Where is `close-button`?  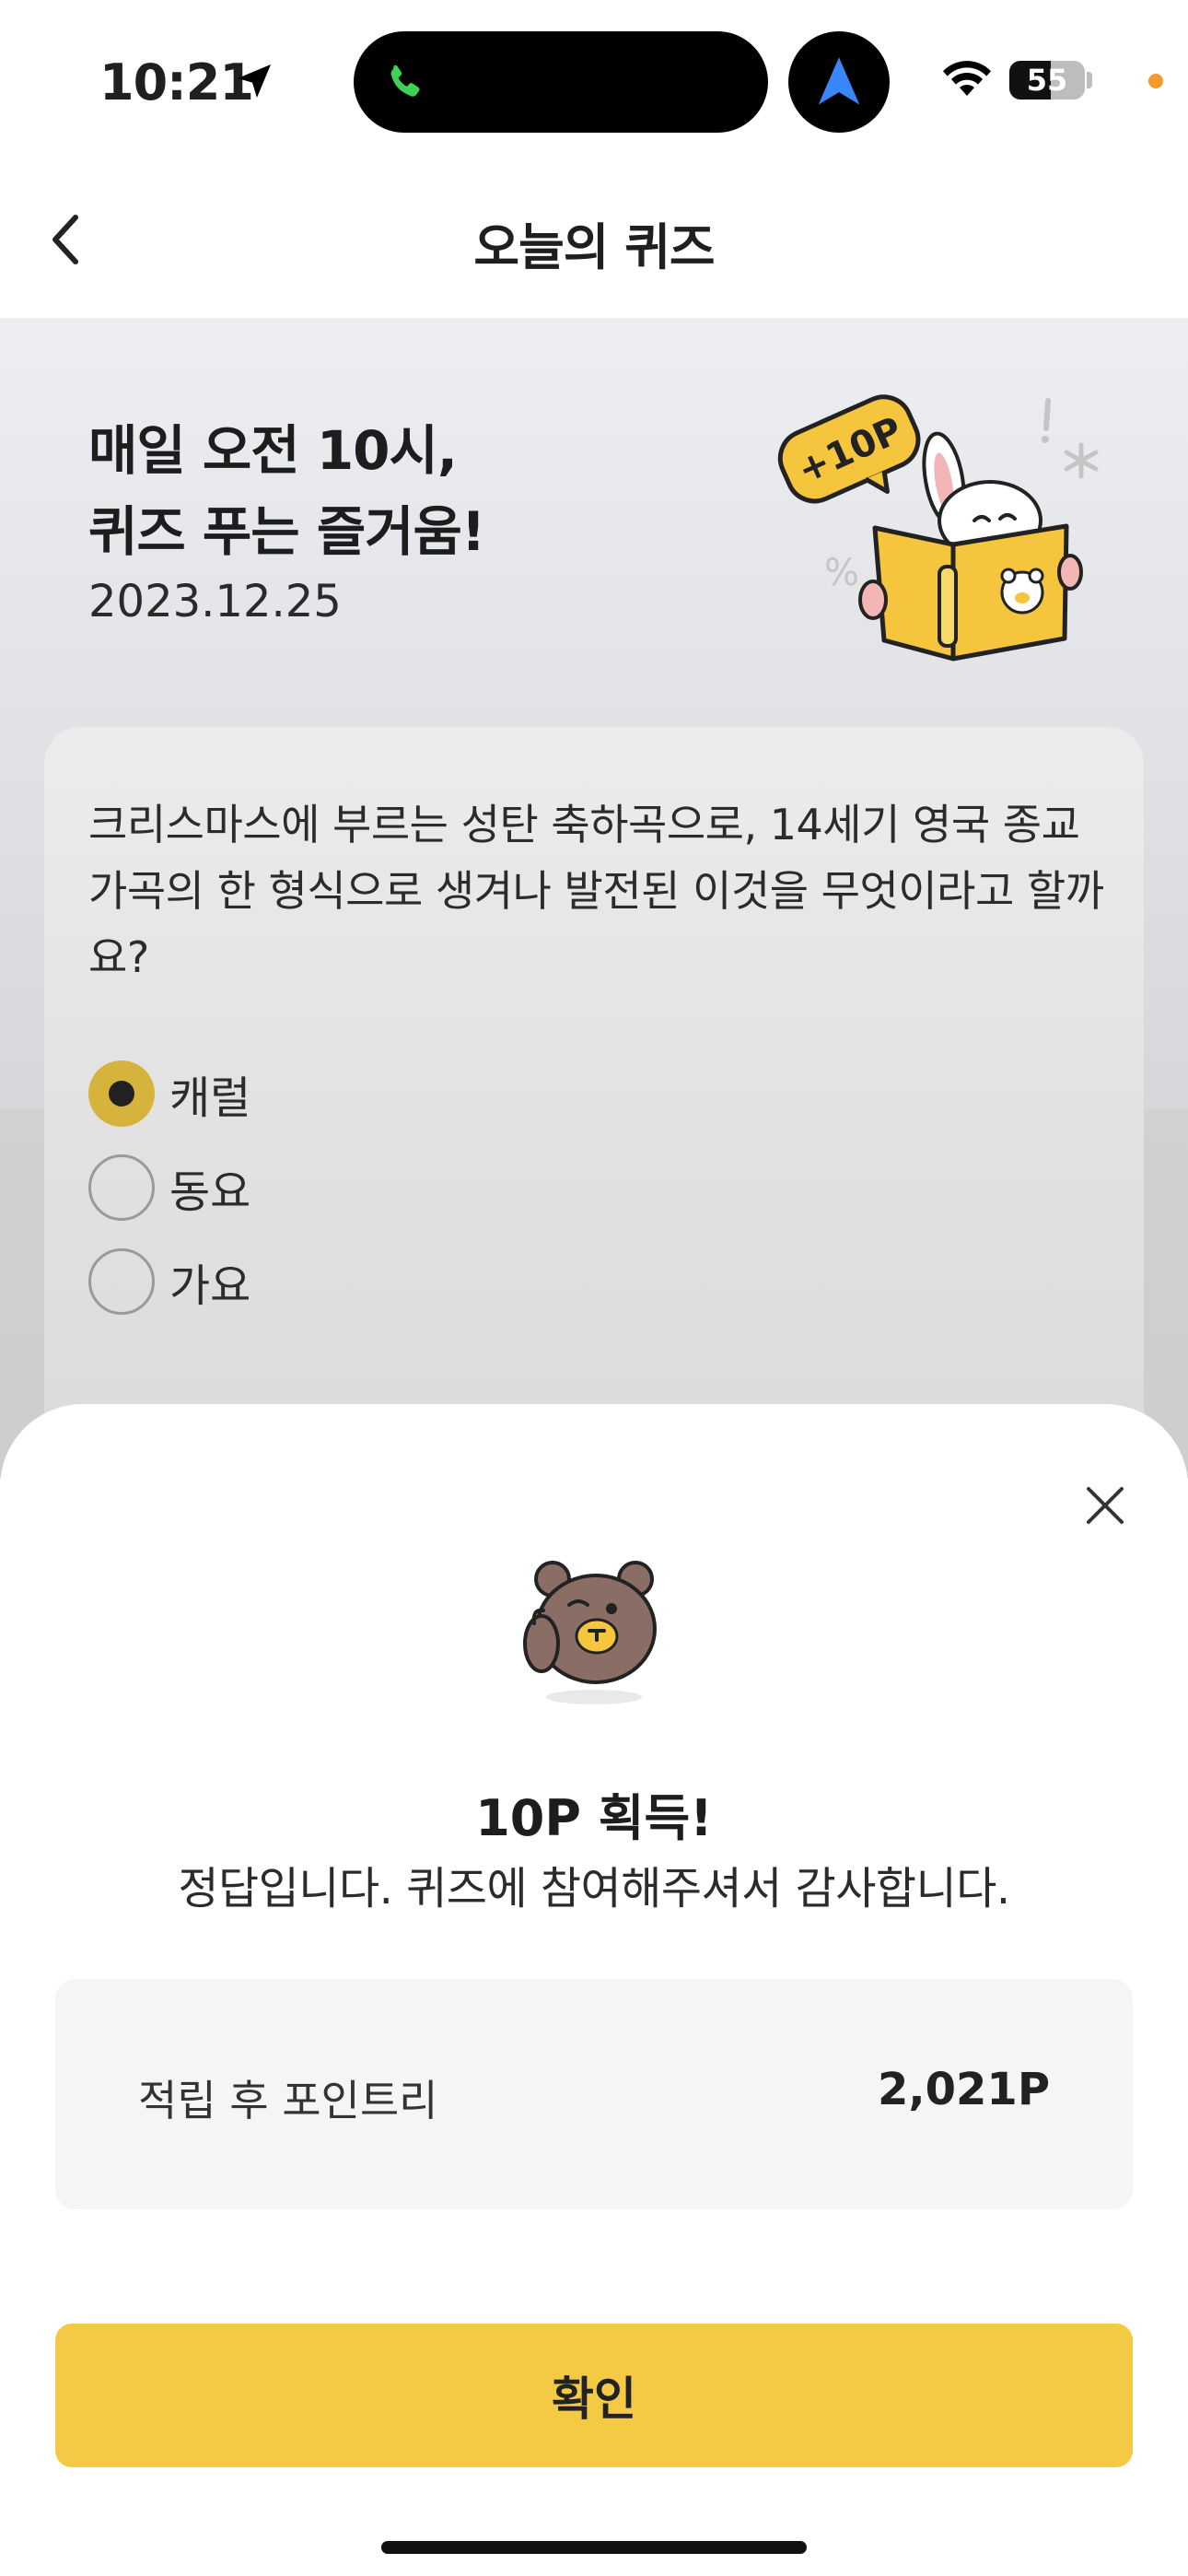
close-button is located at coordinates (1105, 1505).